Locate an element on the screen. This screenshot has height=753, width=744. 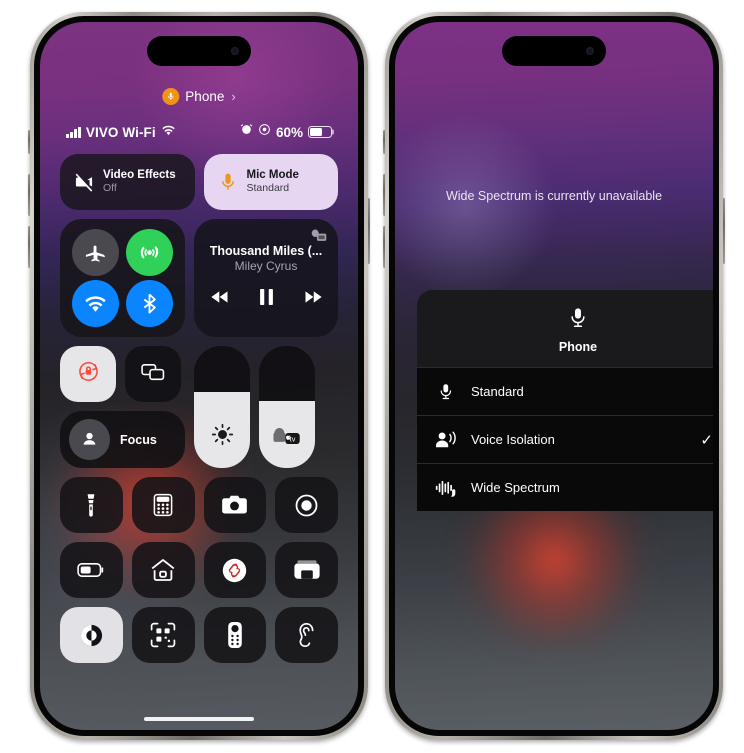
mic-mode-subtitle: Standard is located at coordinates (268, 188).